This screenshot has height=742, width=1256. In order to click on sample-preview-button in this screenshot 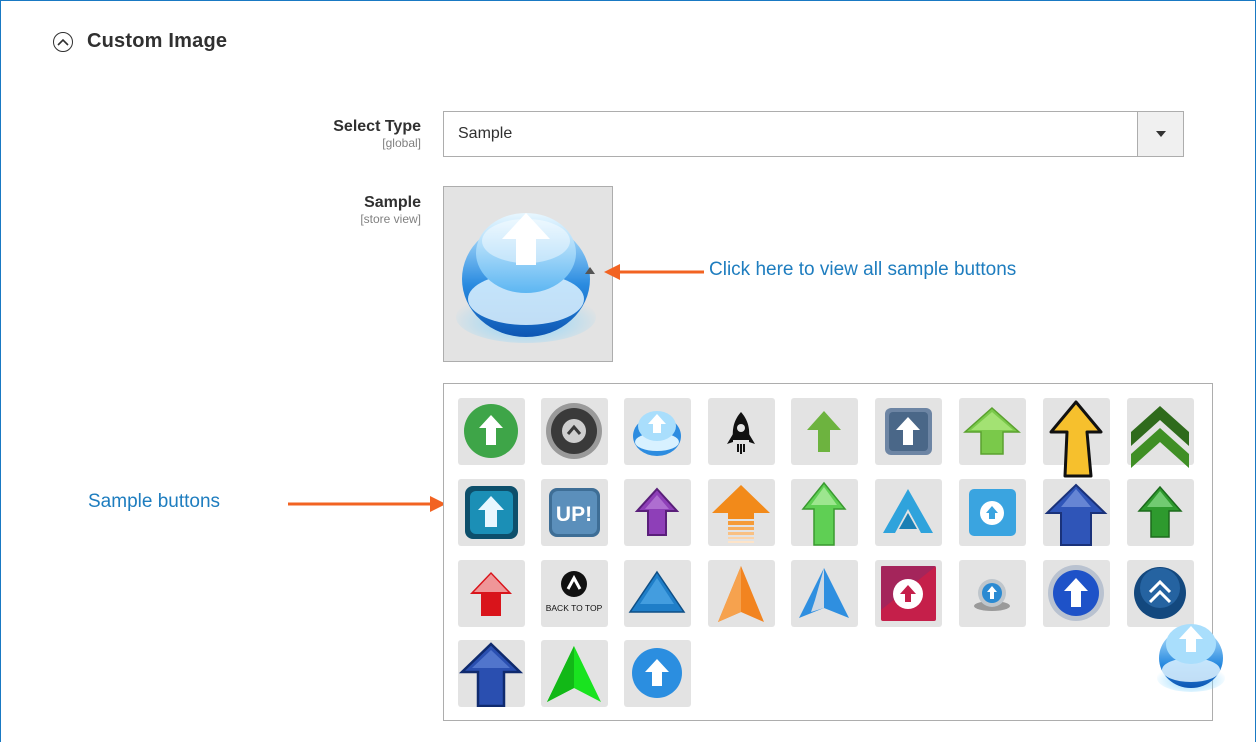, I will do `click(528, 274)`.